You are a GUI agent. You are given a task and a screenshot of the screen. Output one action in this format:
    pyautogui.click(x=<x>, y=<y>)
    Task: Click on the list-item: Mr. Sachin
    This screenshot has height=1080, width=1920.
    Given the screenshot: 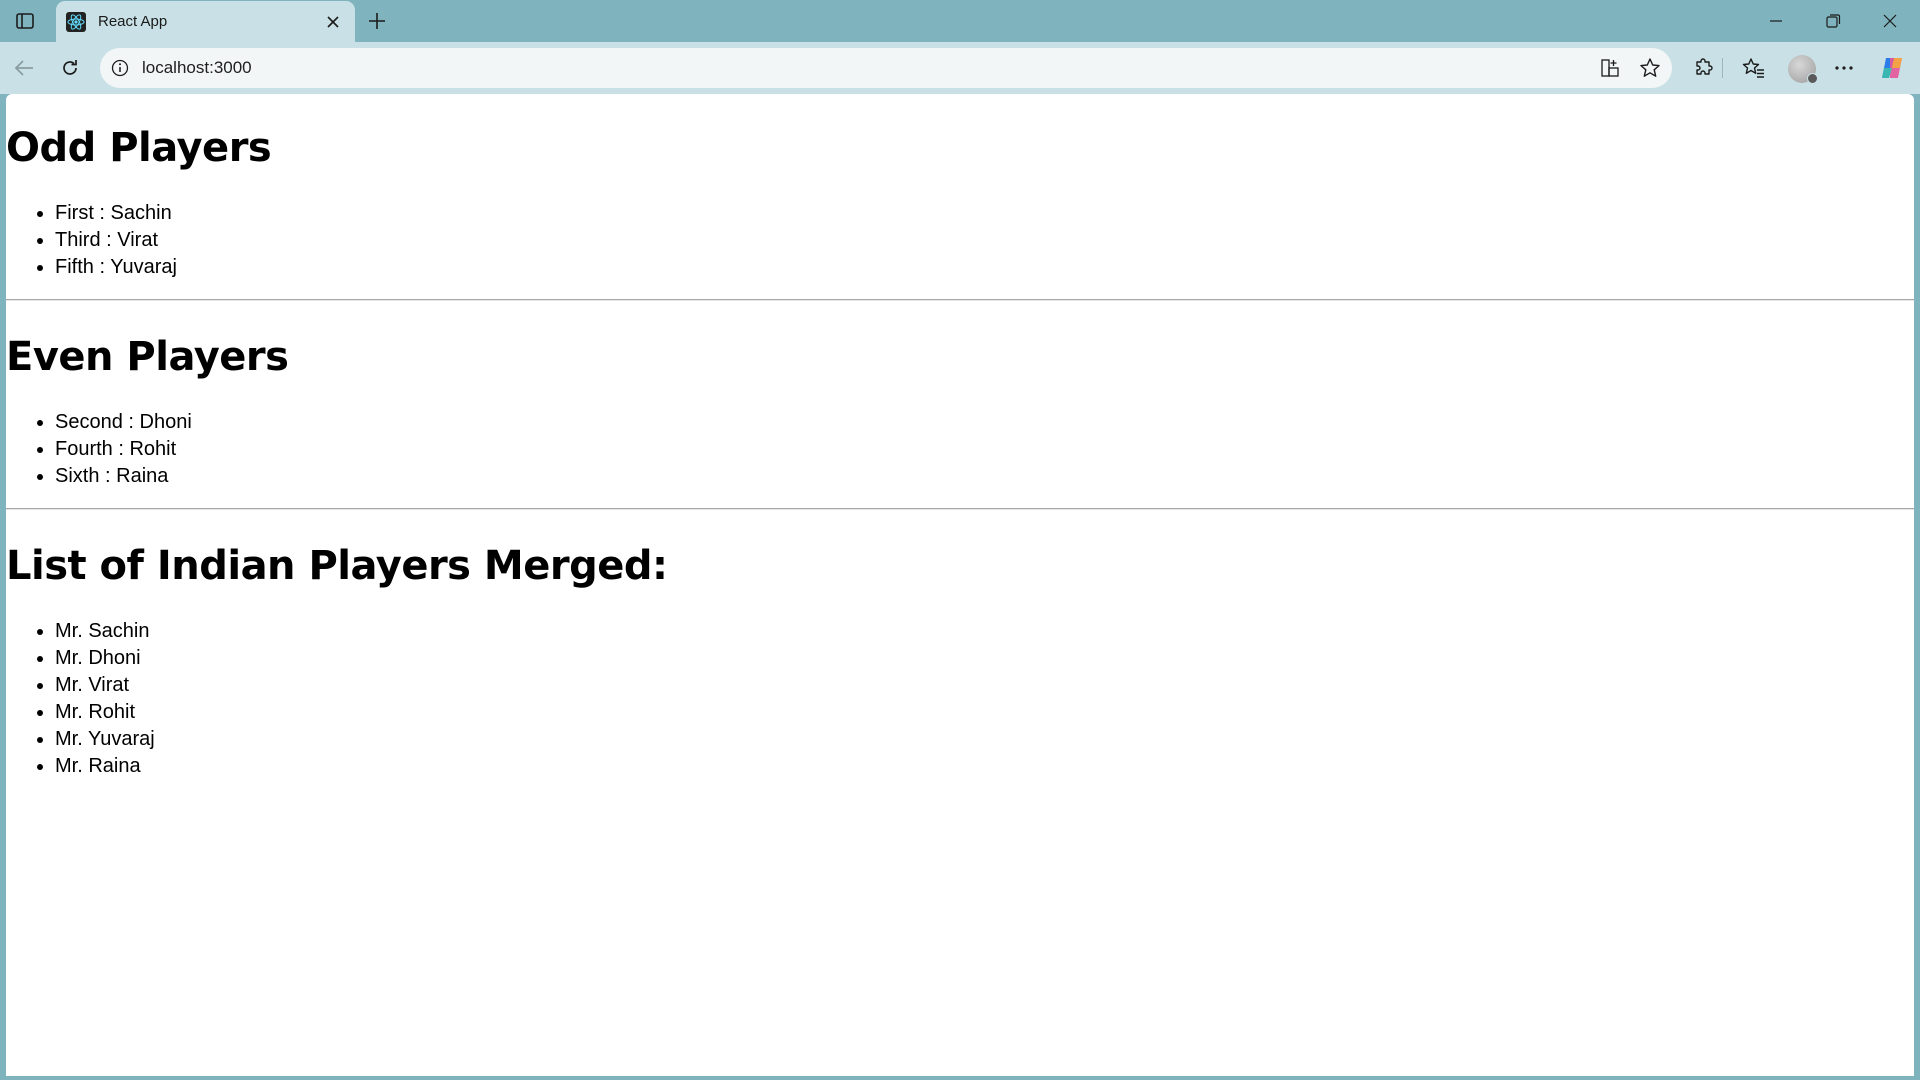 What is the action you would take?
    pyautogui.click(x=105, y=631)
    